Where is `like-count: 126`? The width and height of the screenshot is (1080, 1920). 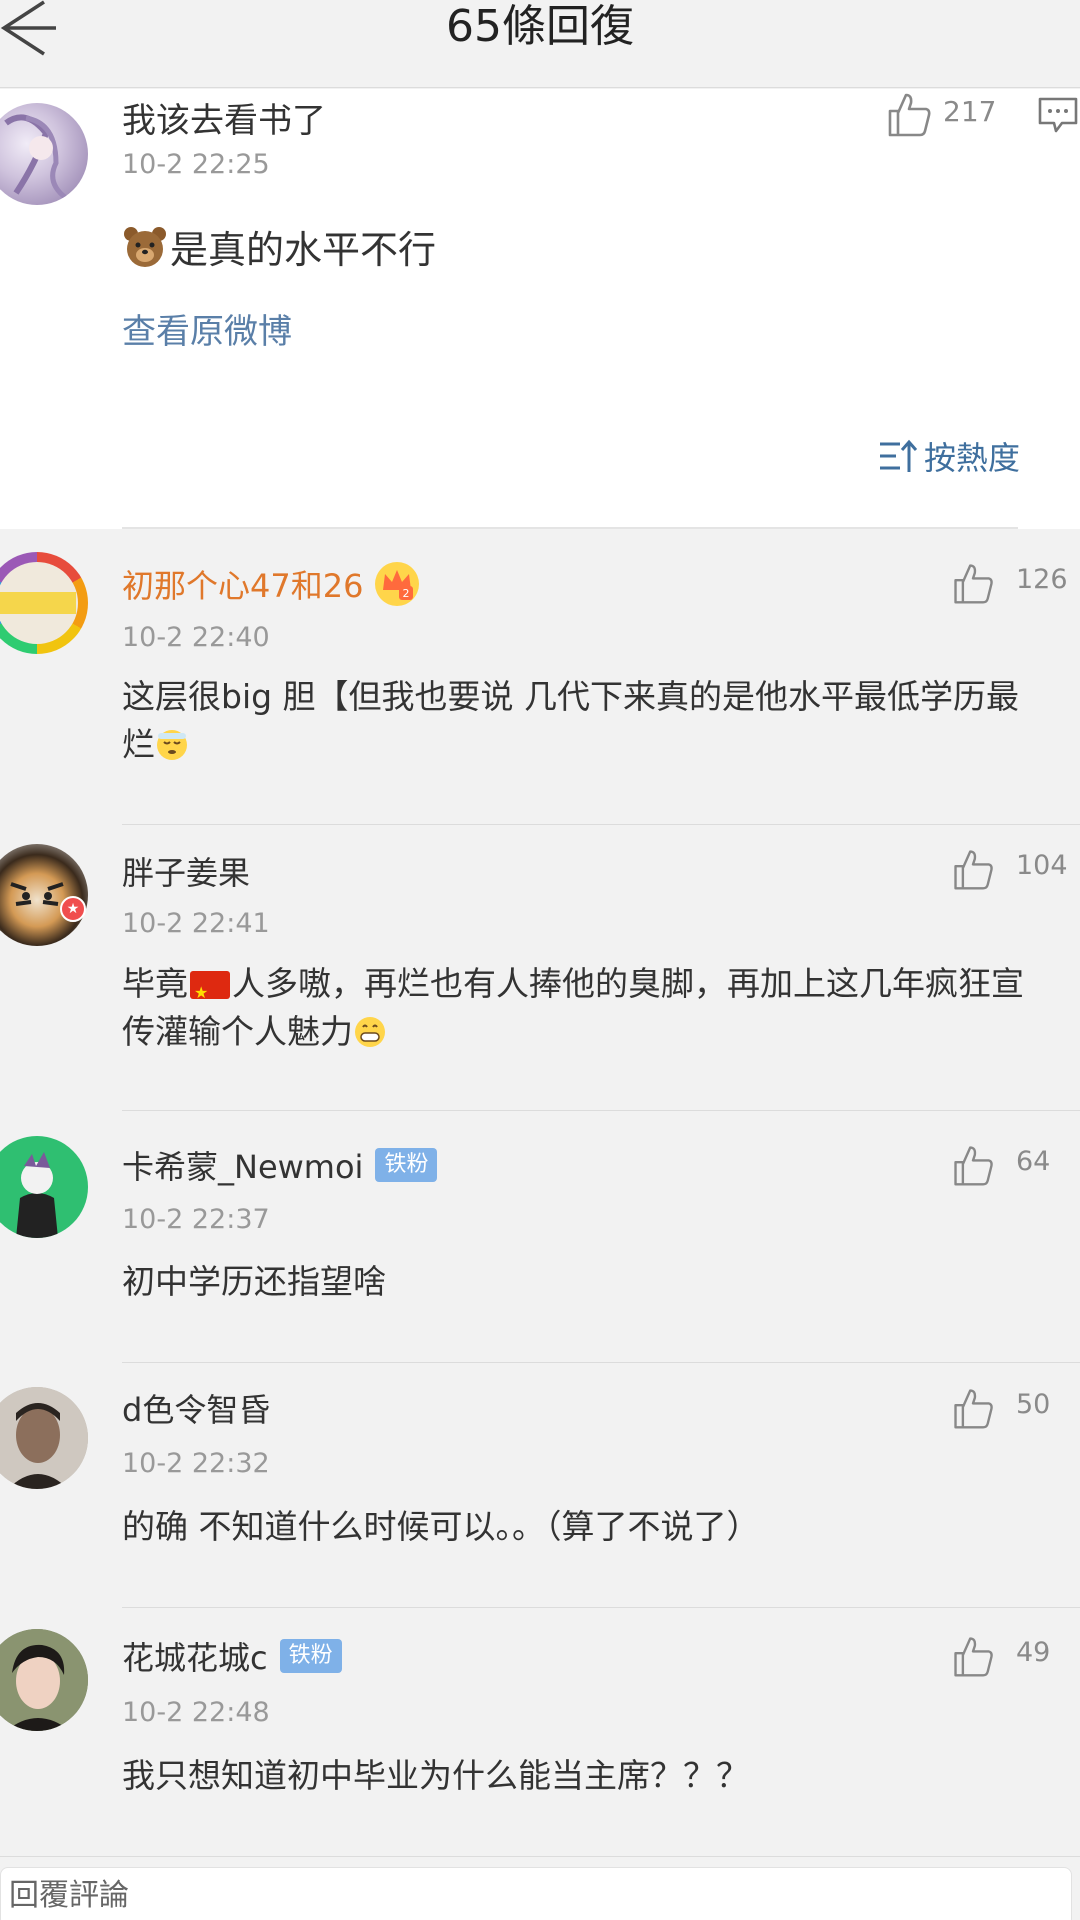 like-count: 126 is located at coordinates (1042, 579).